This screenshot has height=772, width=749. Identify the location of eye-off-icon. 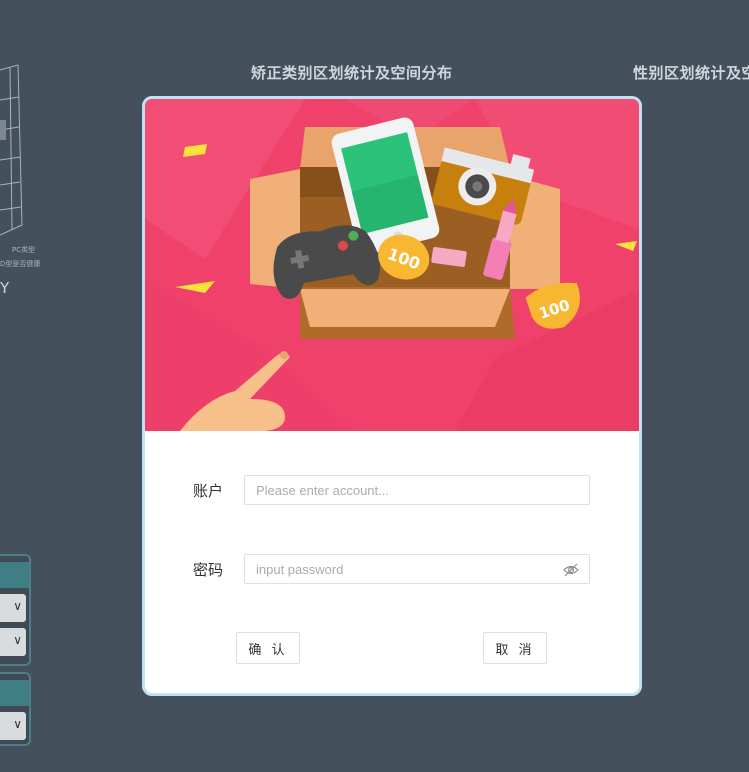
(571, 570).